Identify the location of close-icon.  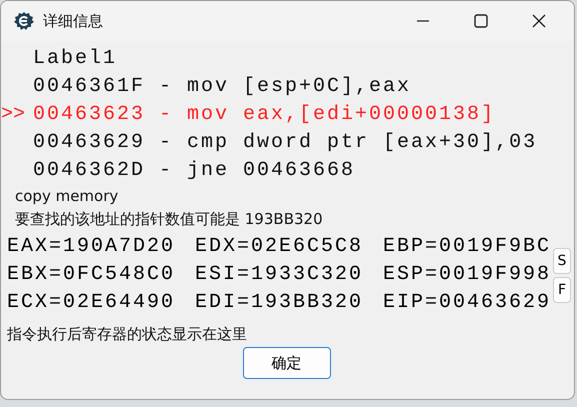
(539, 21).